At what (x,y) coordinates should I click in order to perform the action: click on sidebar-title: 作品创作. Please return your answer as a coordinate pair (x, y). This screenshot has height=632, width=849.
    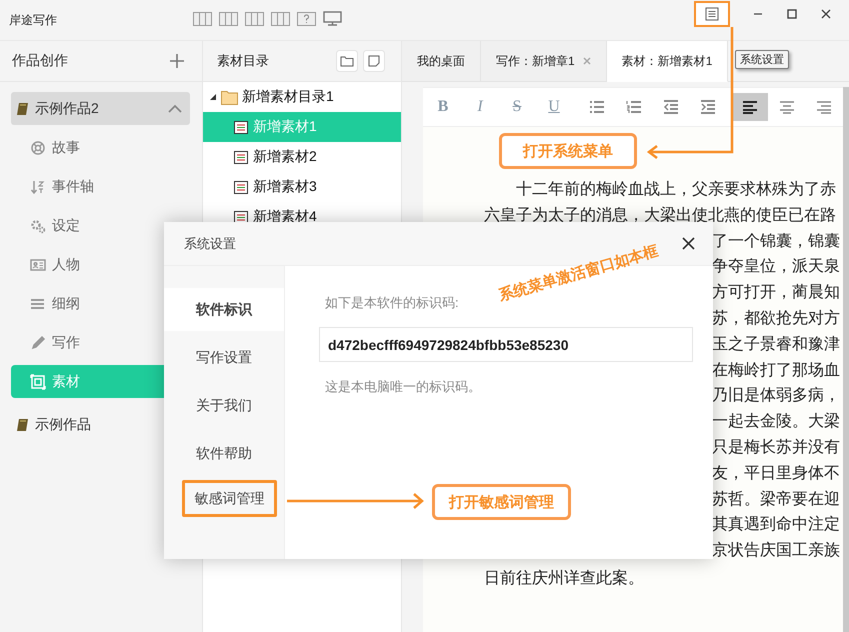
    Looking at the image, I should click on (40, 61).